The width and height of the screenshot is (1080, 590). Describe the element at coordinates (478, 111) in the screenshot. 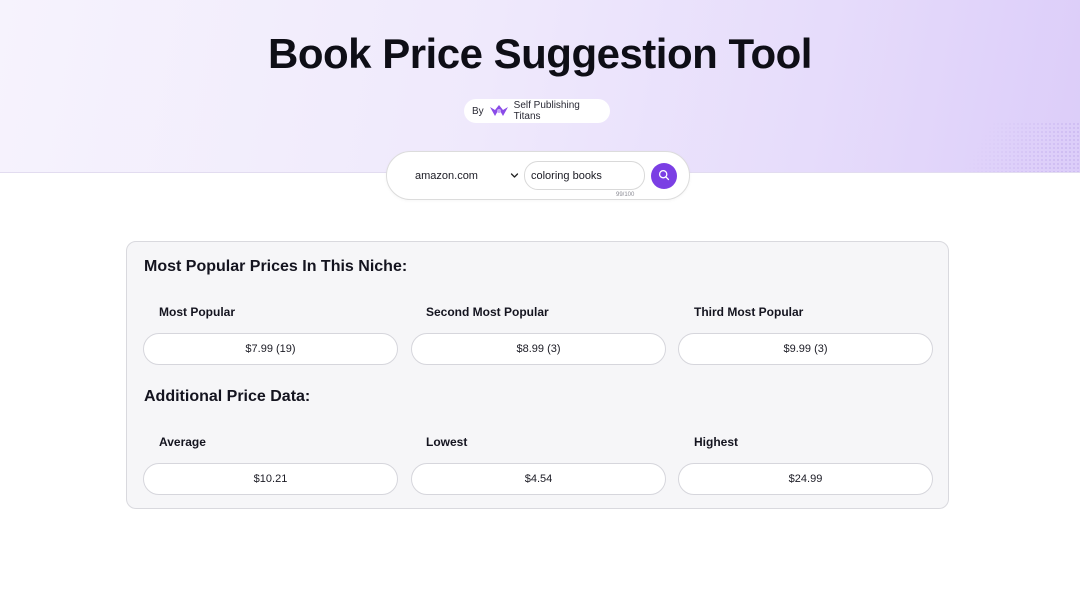

I see `by-label: By` at that location.